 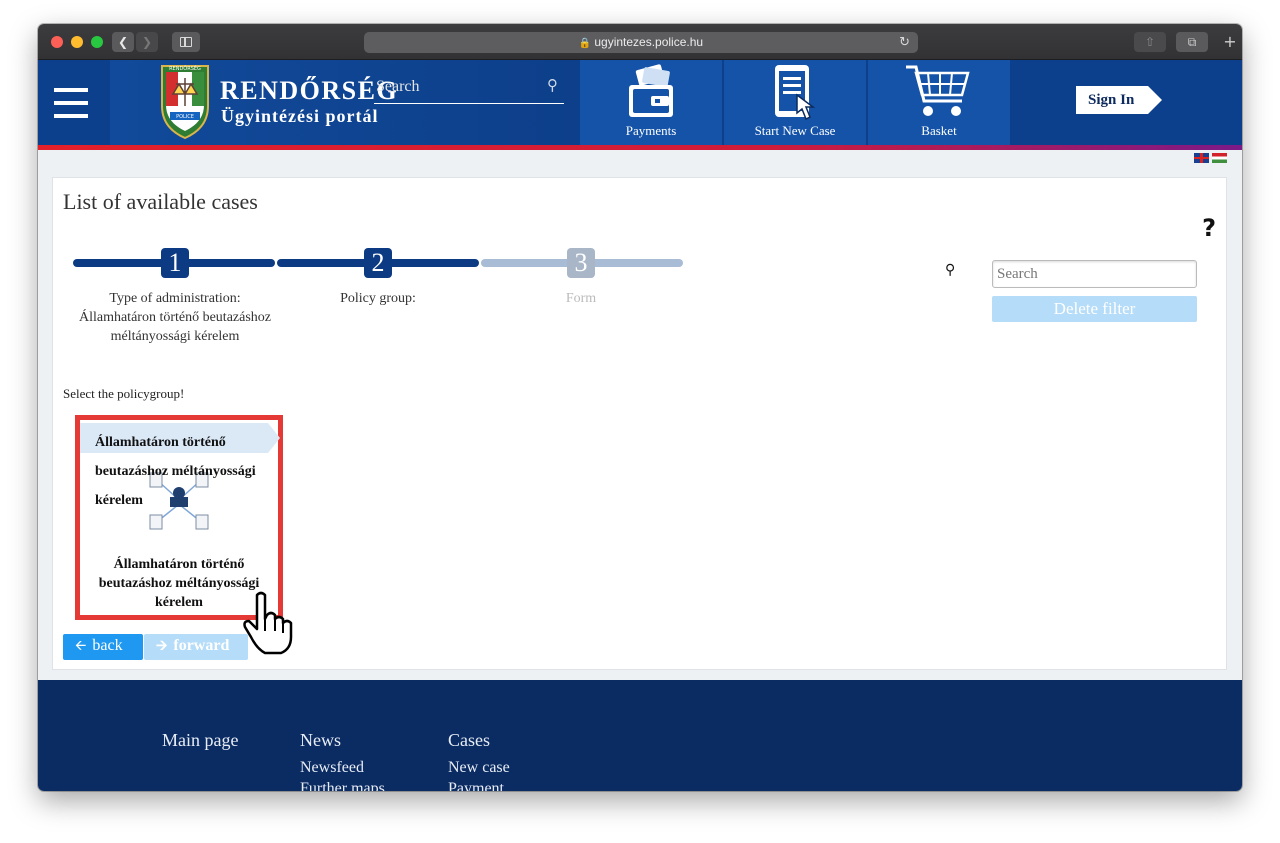 I want to click on help-icon: ?, so click(x=1209, y=228).